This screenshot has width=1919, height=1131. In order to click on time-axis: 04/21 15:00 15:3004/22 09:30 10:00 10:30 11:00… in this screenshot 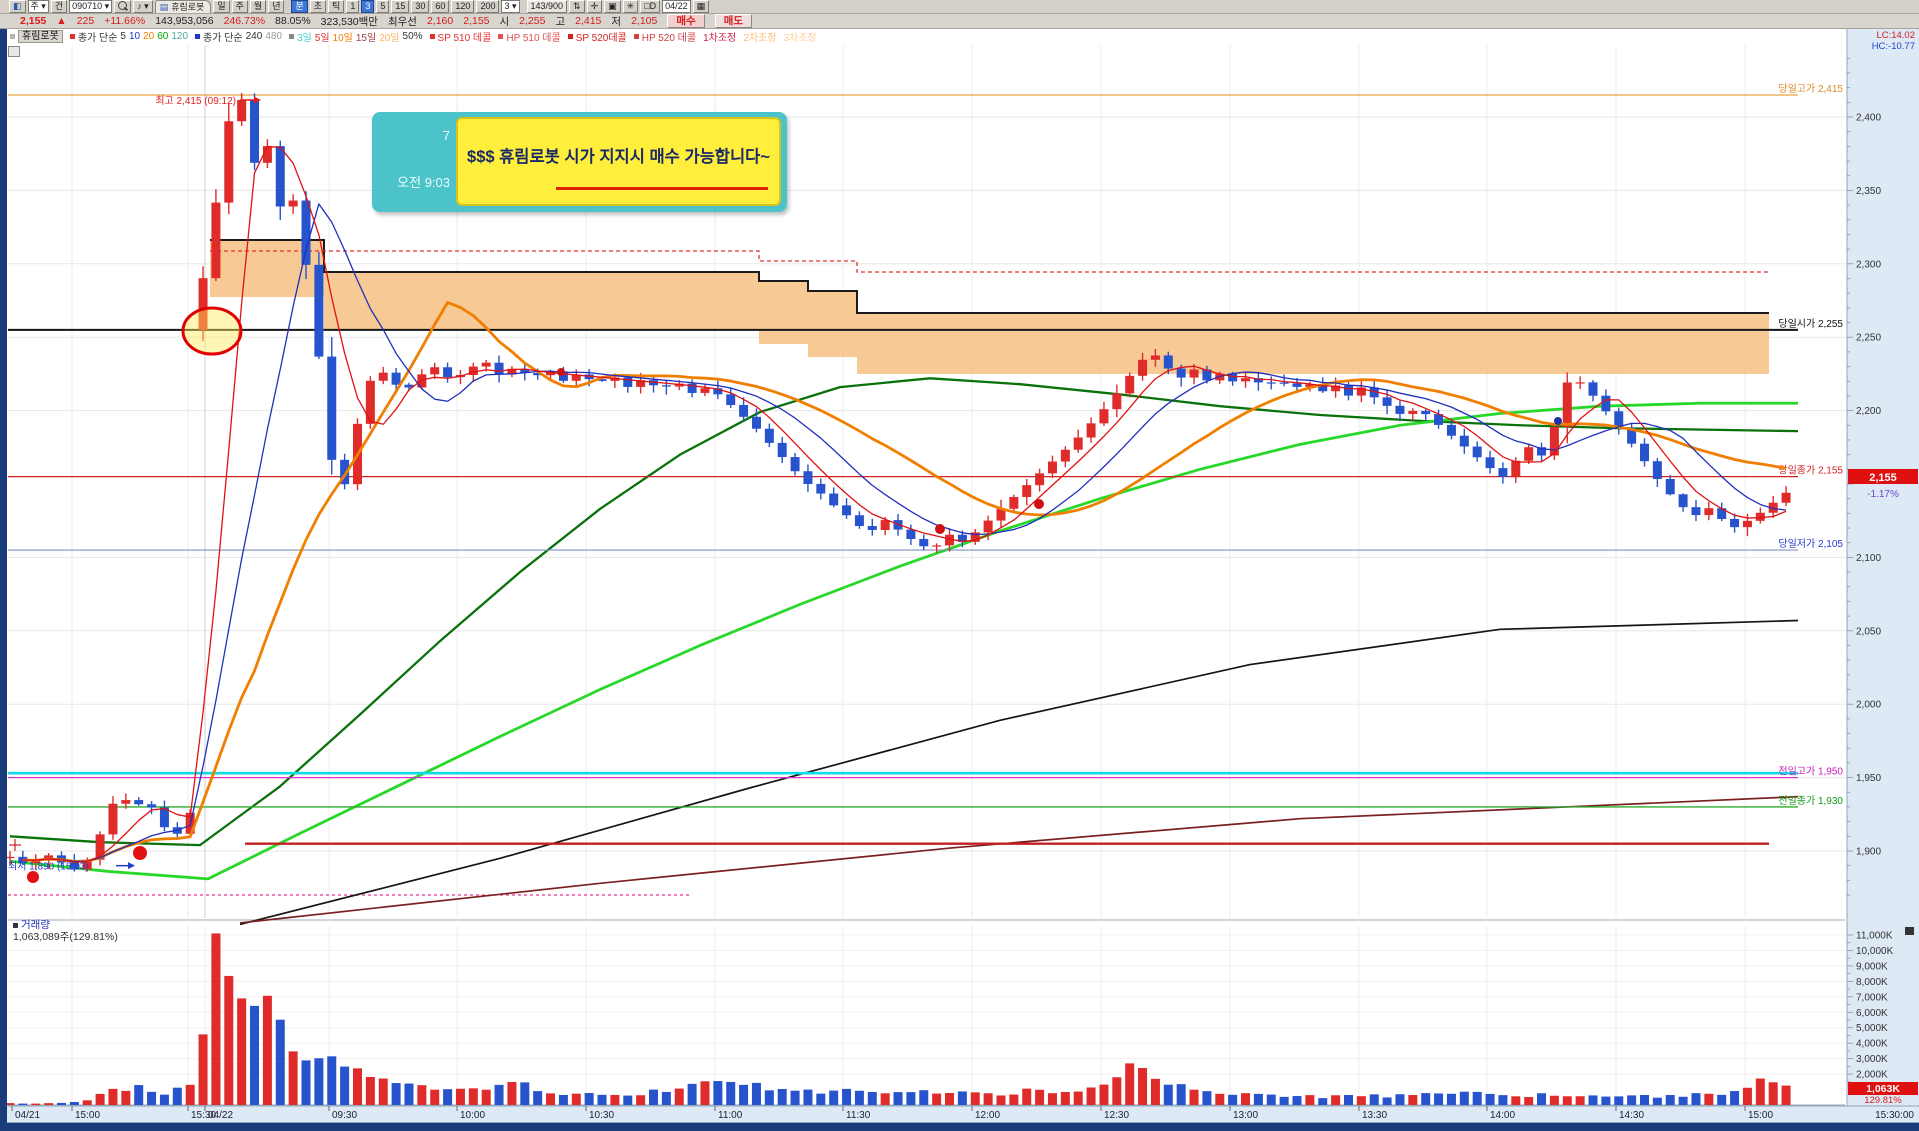, I will do `click(959, 1114)`.